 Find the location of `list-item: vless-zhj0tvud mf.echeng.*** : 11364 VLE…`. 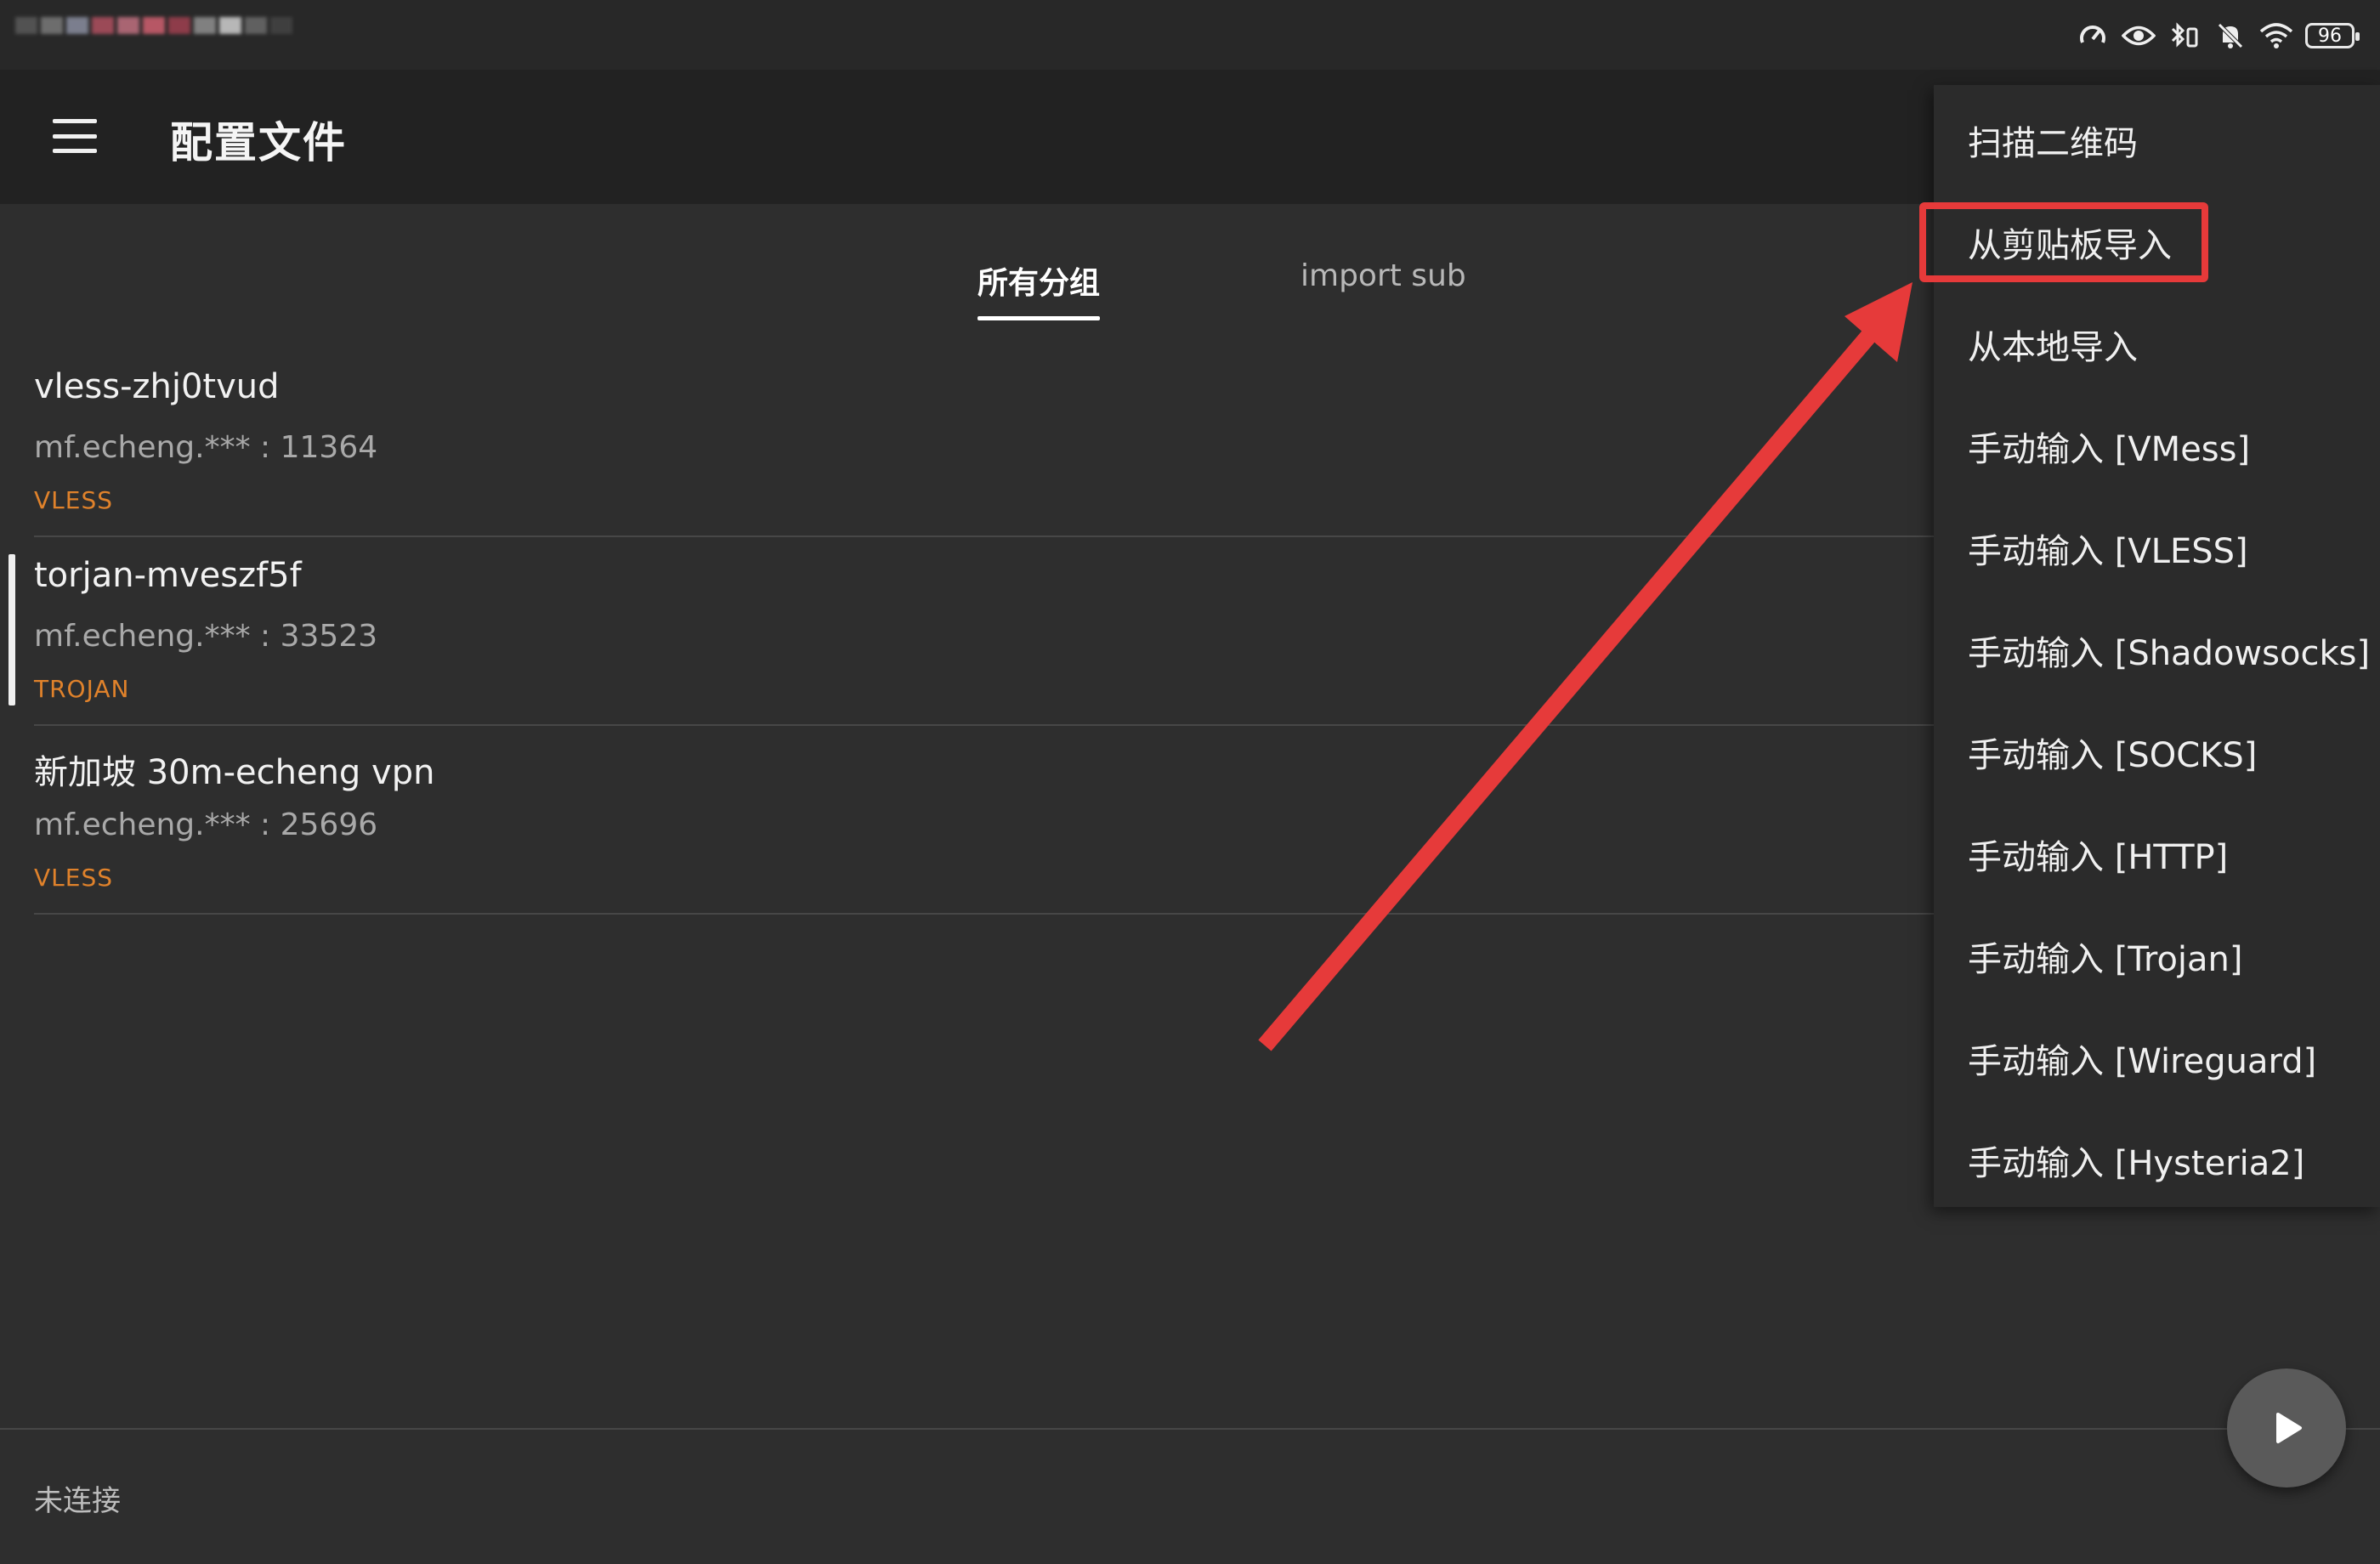

list-item: vless-zhj0tvud mf.echeng.*** : 11364 VLE… is located at coordinates (967, 442).